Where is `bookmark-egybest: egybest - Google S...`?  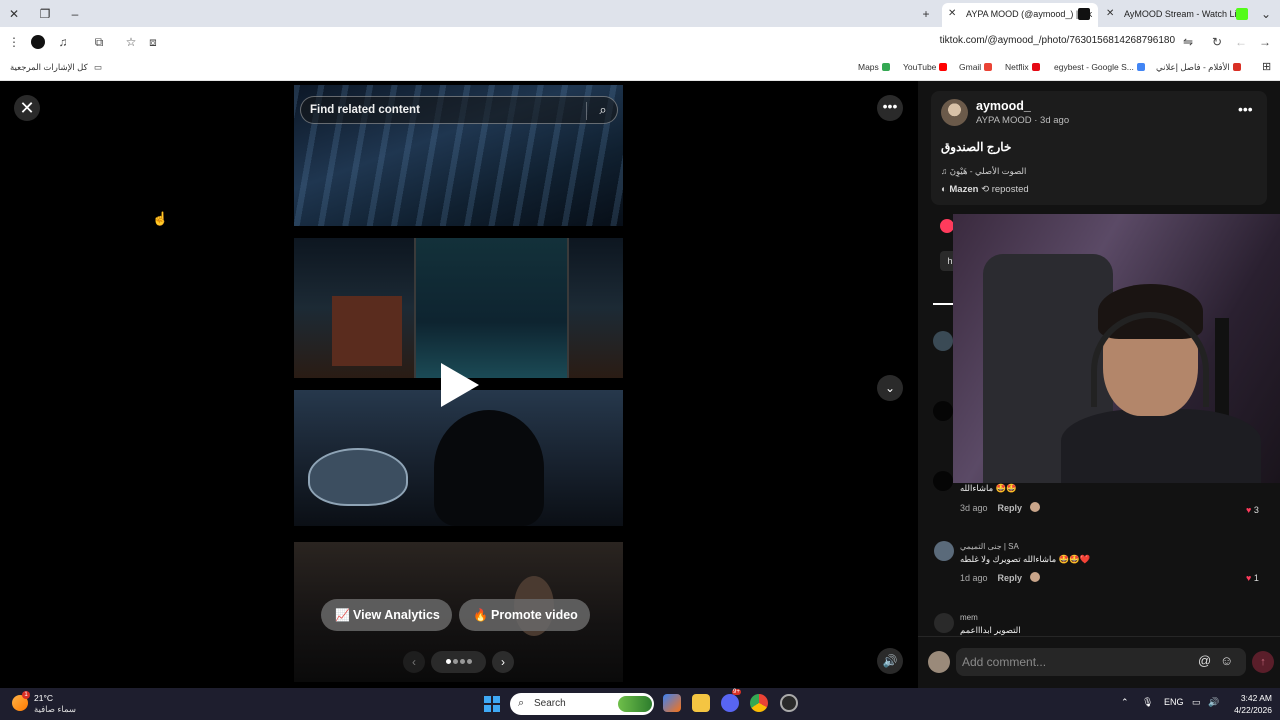 bookmark-egybest: egybest - Google S... is located at coordinates (1099, 67).